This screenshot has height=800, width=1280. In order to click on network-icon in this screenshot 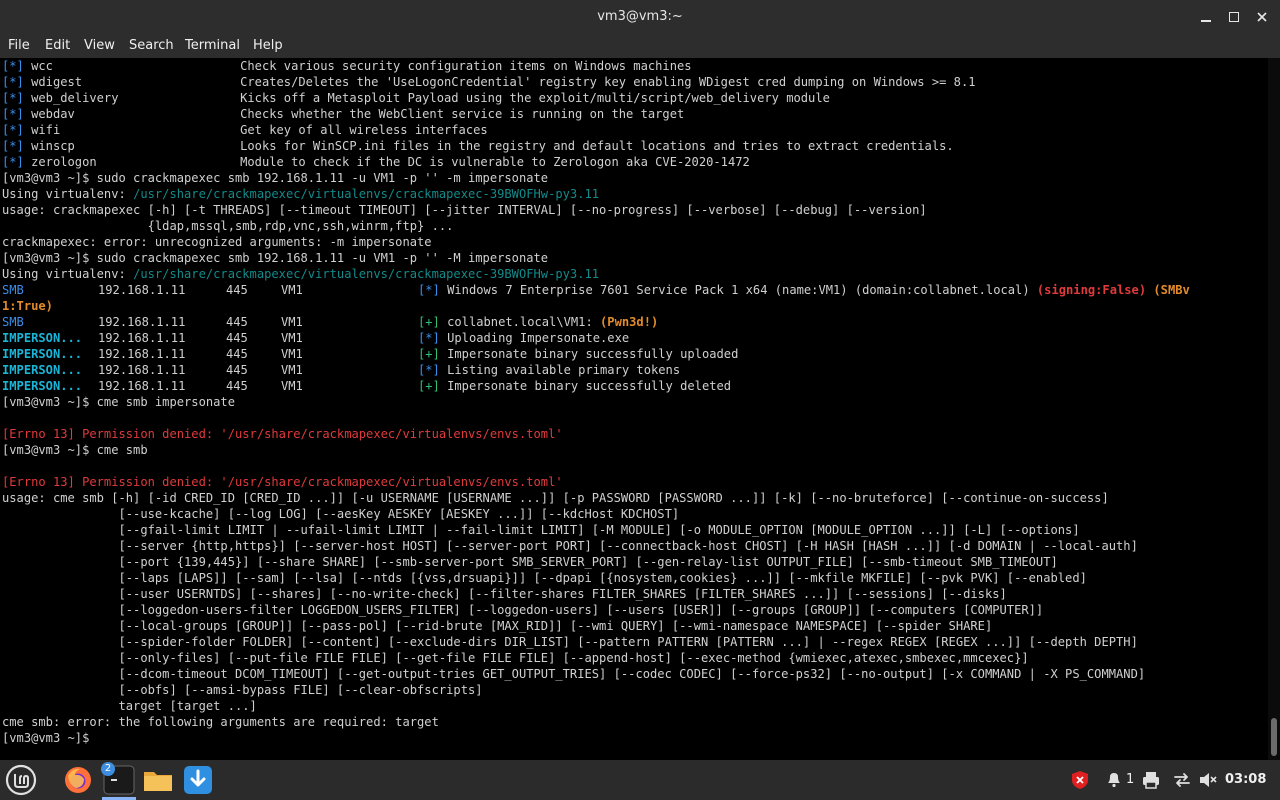, I will do `click(1182, 780)`.